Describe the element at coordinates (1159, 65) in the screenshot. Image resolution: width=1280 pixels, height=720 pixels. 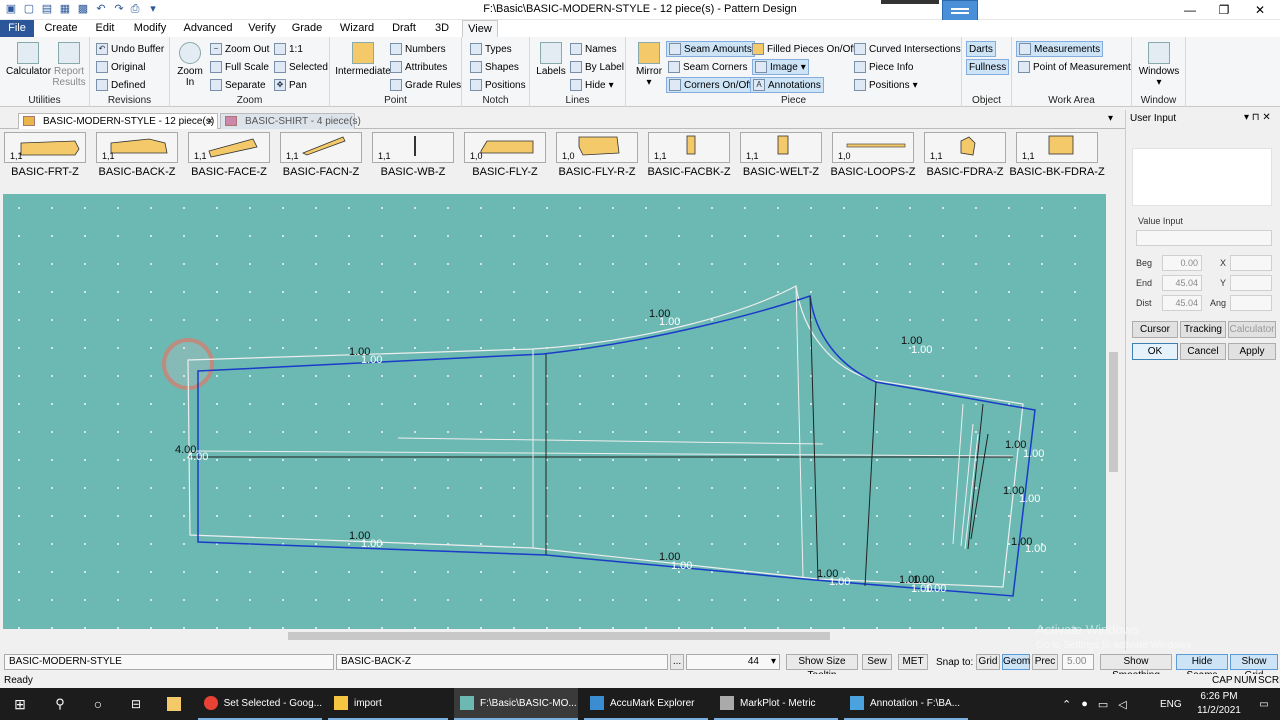
I see `windows-button: Windows ▾` at that location.